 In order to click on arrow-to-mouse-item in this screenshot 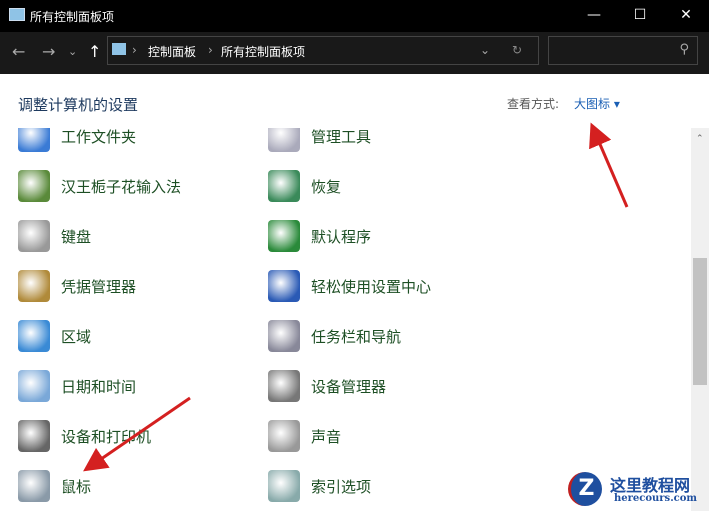, I will do `click(137, 434)`.